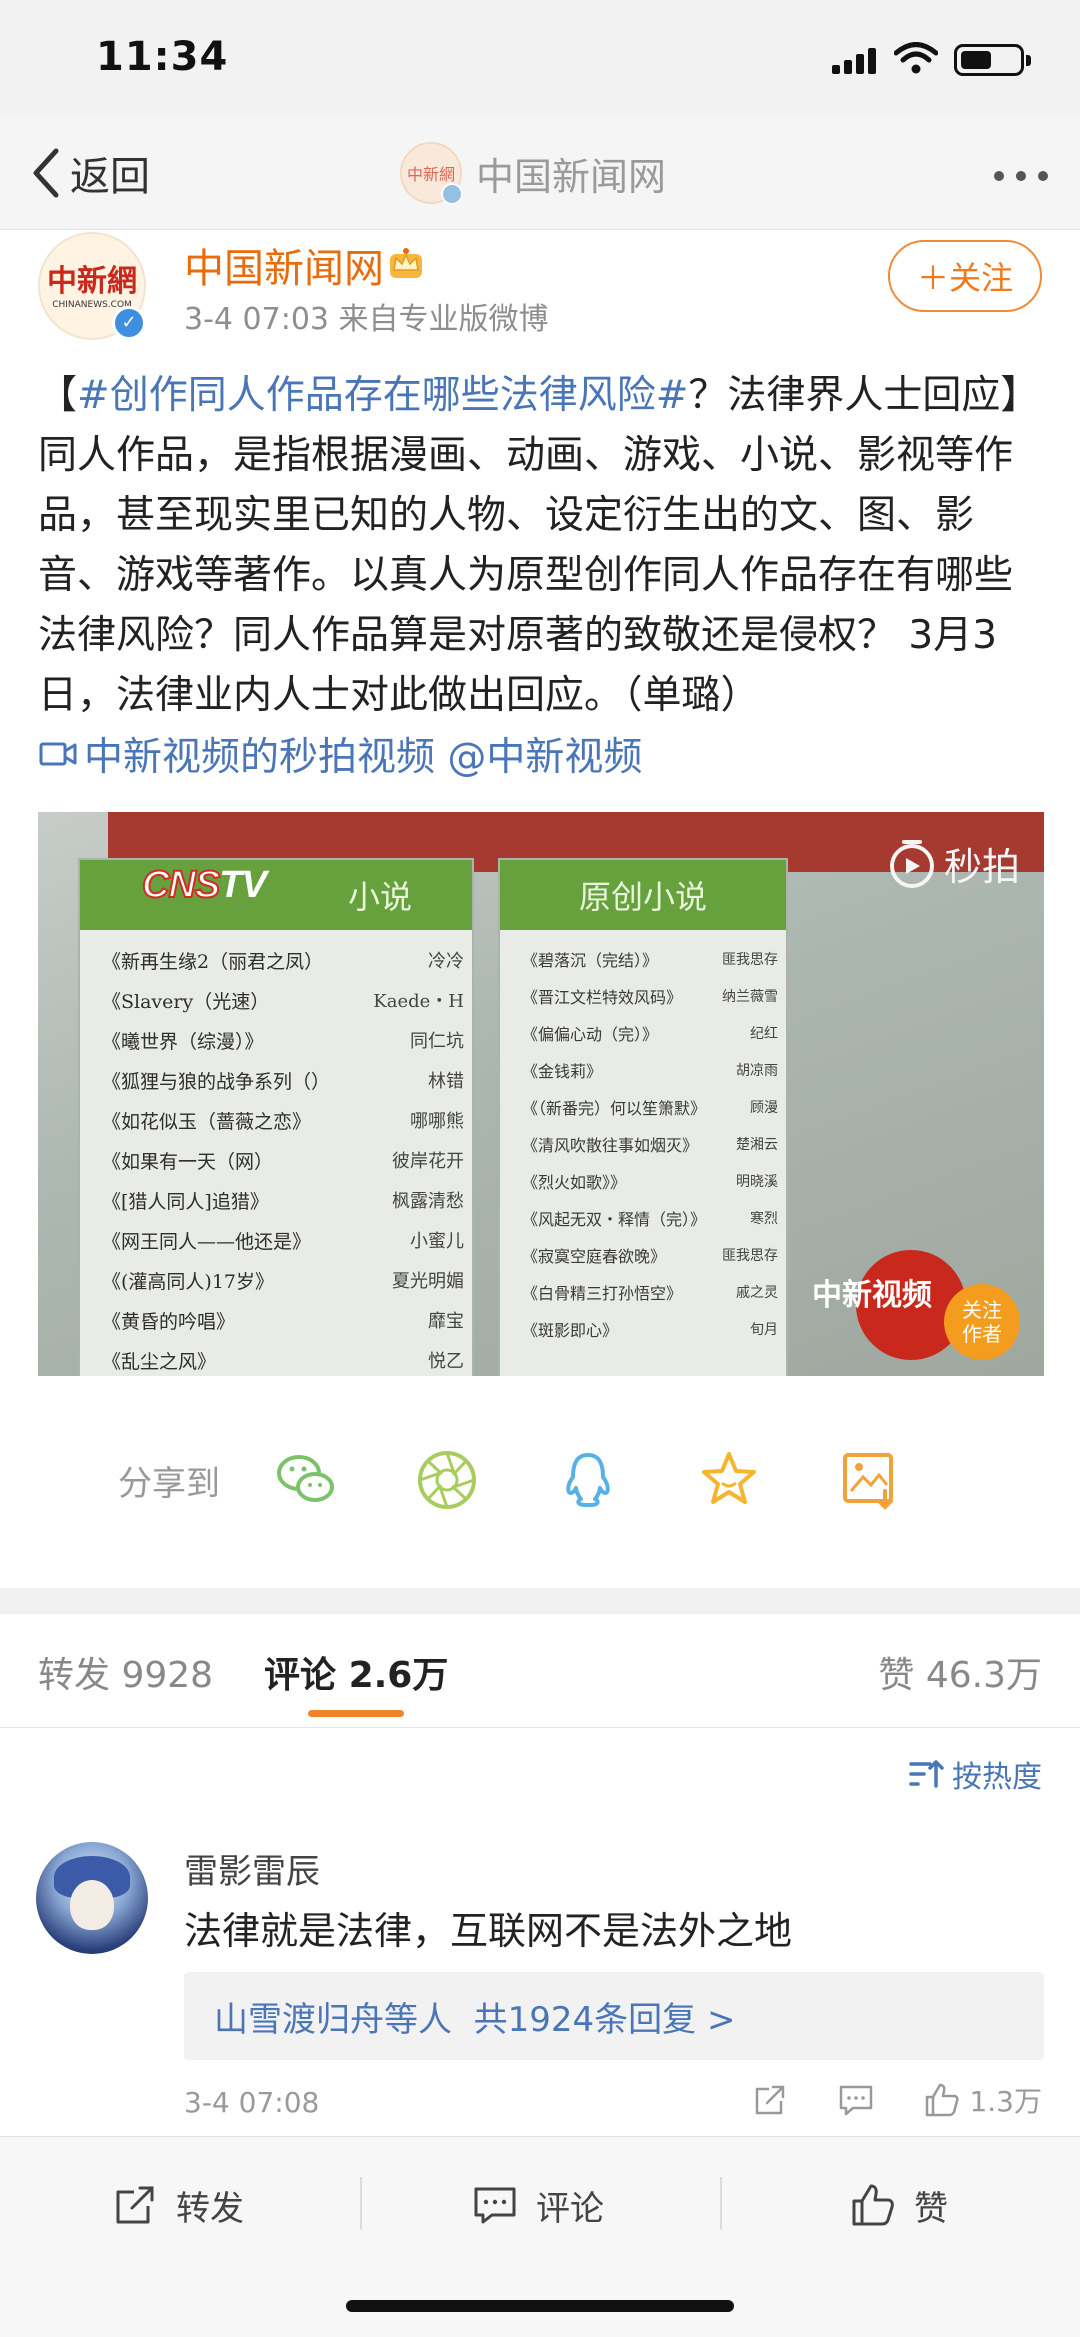 This screenshot has height=2337, width=1080. What do you see at coordinates (757, 1181) in the screenshot?
I see `right-panel-row-author: 明晓溪` at bounding box center [757, 1181].